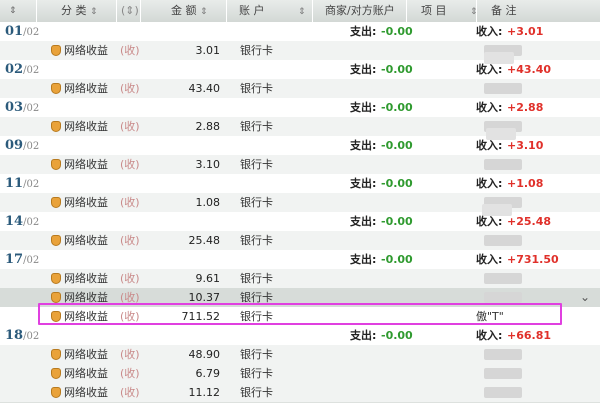  I want to click on date-day: 09/02, so click(22, 145).